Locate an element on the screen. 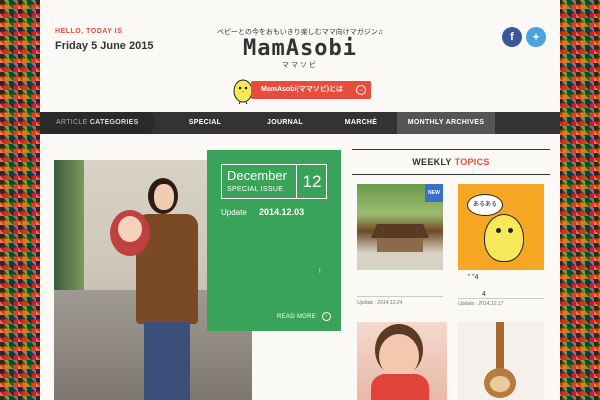 Image resolution: width=600 pixels, height=400 pixels. nav-monthly-archives: MONTHLY ARCHIVES is located at coordinates (446, 123).